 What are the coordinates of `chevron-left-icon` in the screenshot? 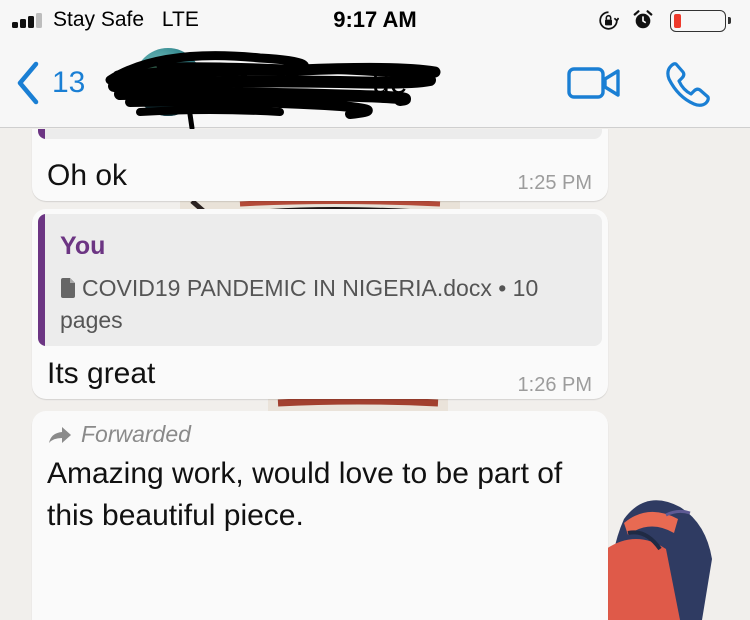 It's located at (28, 83).